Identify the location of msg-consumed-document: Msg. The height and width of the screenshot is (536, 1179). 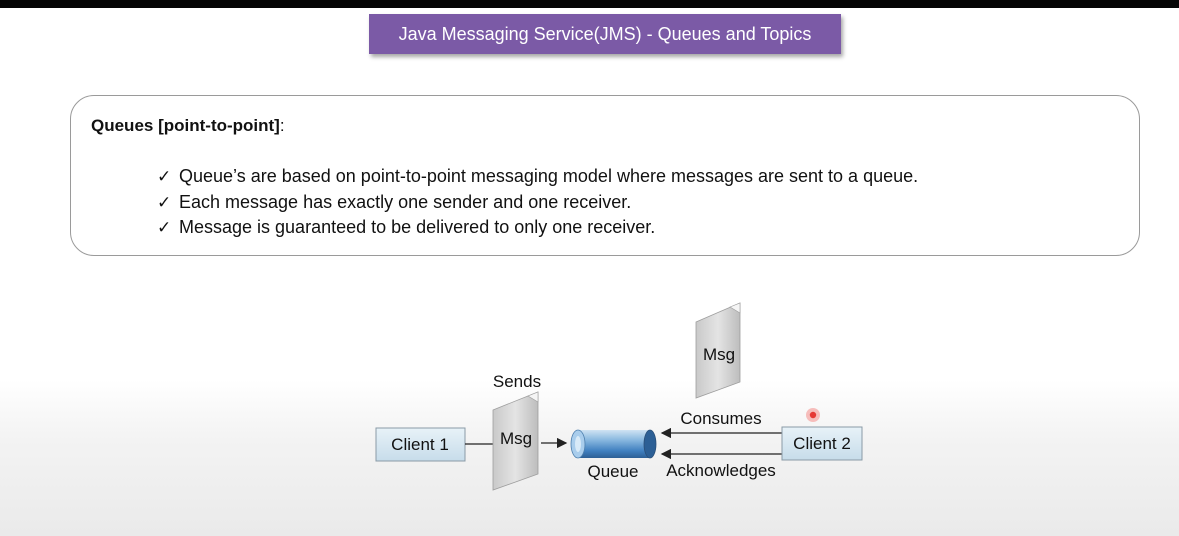
(718, 350).